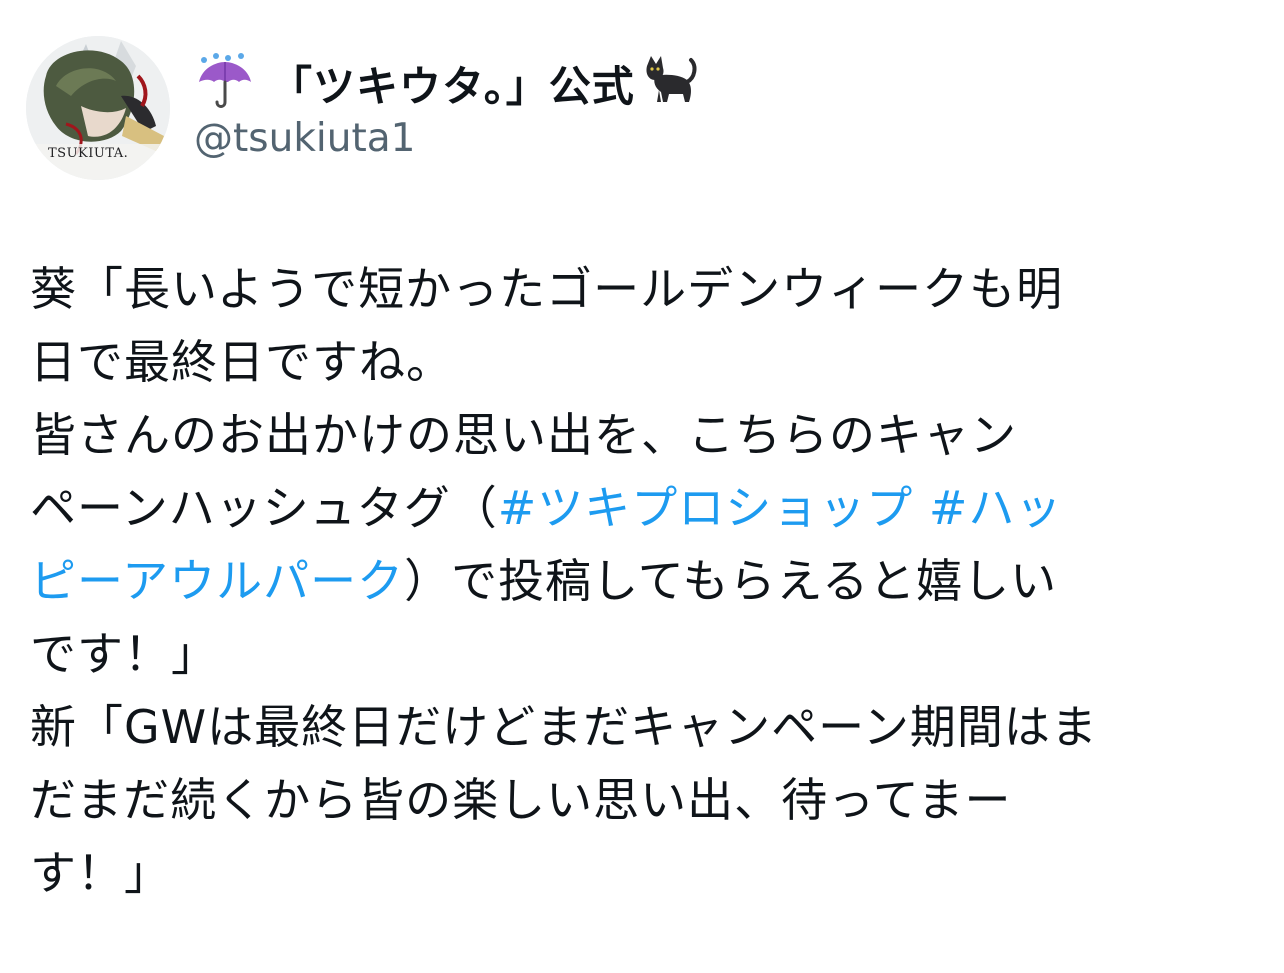  What do you see at coordinates (100, 873) in the screenshot?
I see `tweet-text-segment: す！」` at bounding box center [100, 873].